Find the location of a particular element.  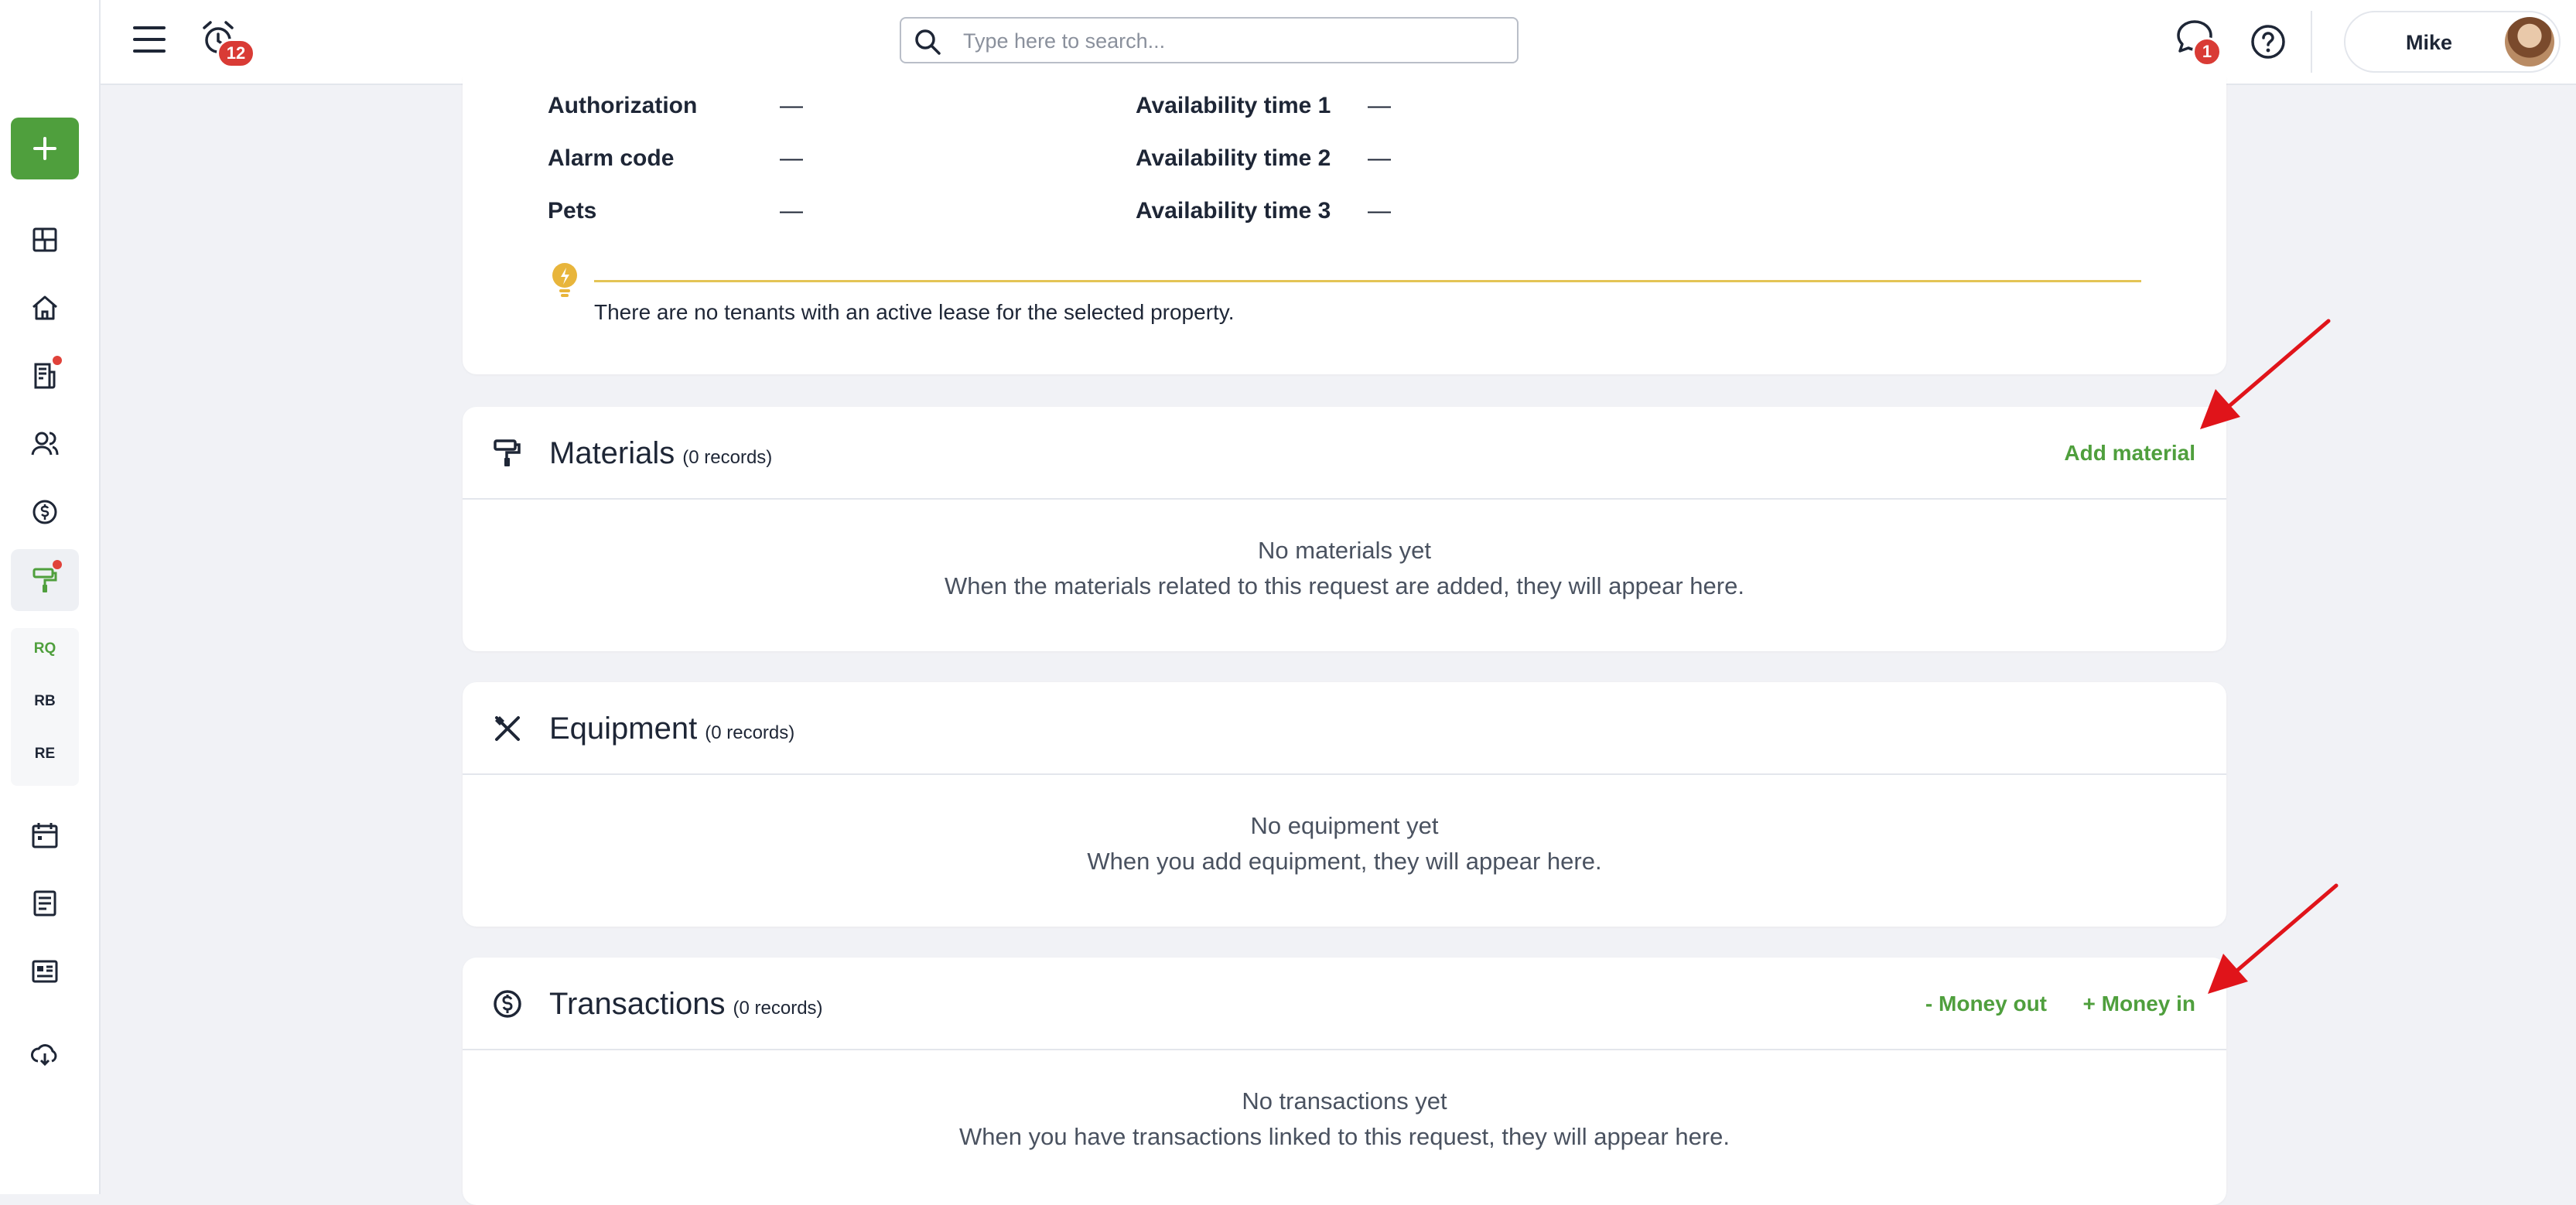

calendar-icon is located at coordinates (45, 835).